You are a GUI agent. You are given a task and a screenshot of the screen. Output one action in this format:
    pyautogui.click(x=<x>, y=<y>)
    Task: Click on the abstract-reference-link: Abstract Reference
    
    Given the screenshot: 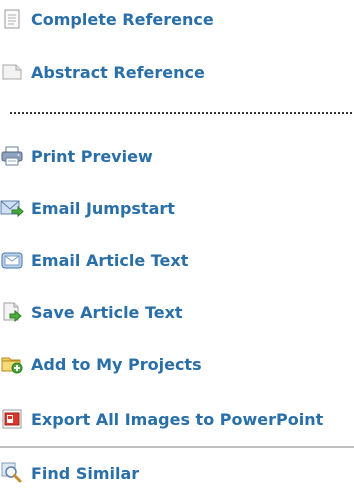 What is the action you would take?
    pyautogui.click(x=102, y=72)
    